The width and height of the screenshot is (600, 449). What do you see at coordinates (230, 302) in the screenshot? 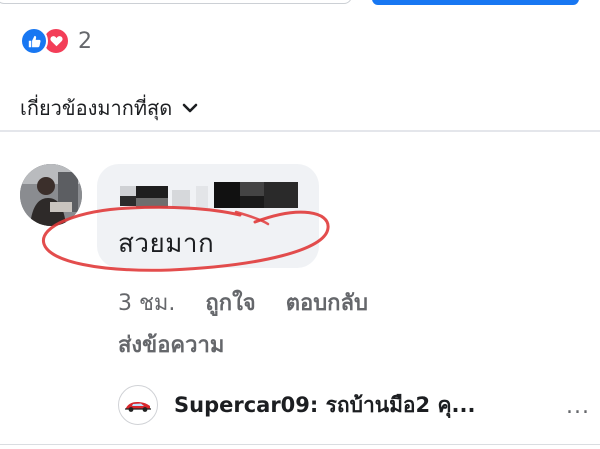
I see `like-button: ถูกใจ` at bounding box center [230, 302].